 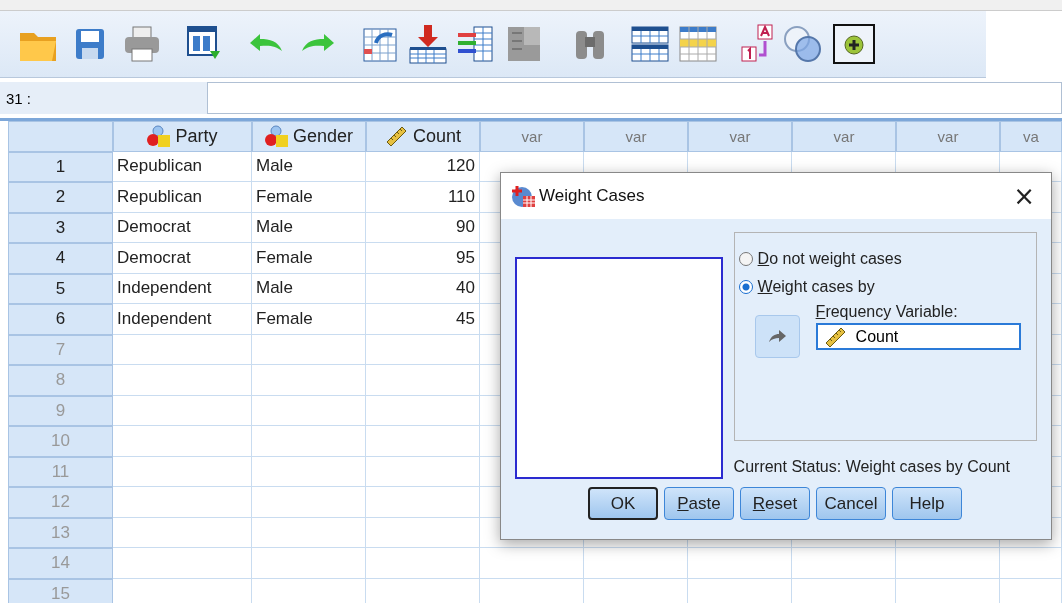 What do you see at coordinates (423, 288) in the screenshot?
I see `table-cell: 40` at bounding box center [423, 288].